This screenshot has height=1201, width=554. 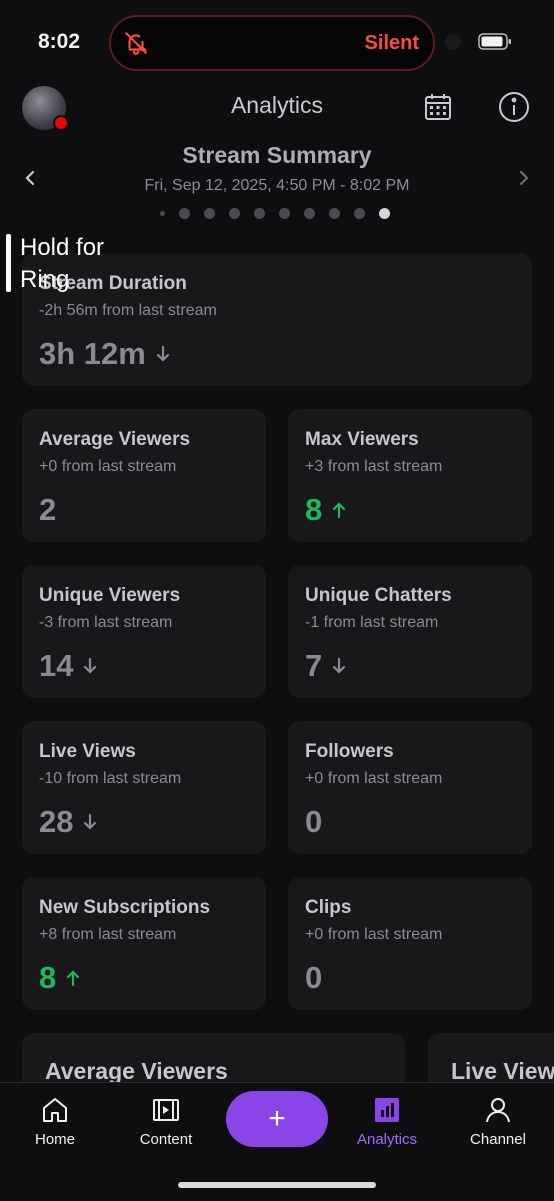 What do you see at coordinates (144, 475) in the screenshot?
I see `stat-card-avg-viewers: Average Viewers +0 from last stream 2` at bounding box center [144, 475].